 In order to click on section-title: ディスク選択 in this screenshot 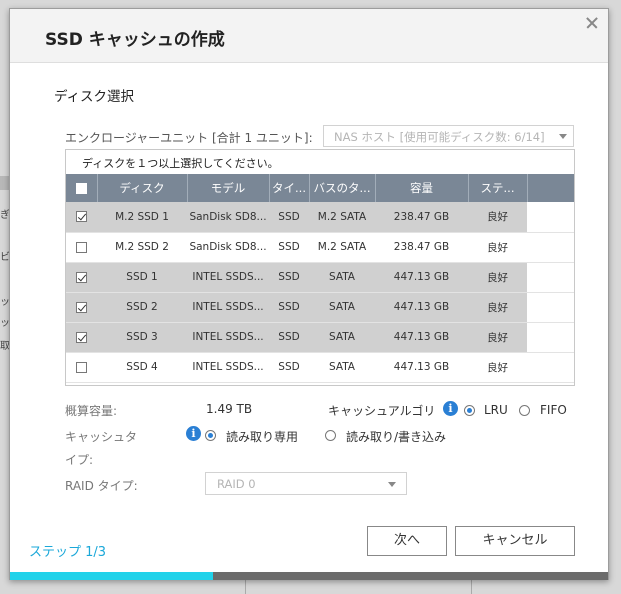, I will do `click(94, 97)`.